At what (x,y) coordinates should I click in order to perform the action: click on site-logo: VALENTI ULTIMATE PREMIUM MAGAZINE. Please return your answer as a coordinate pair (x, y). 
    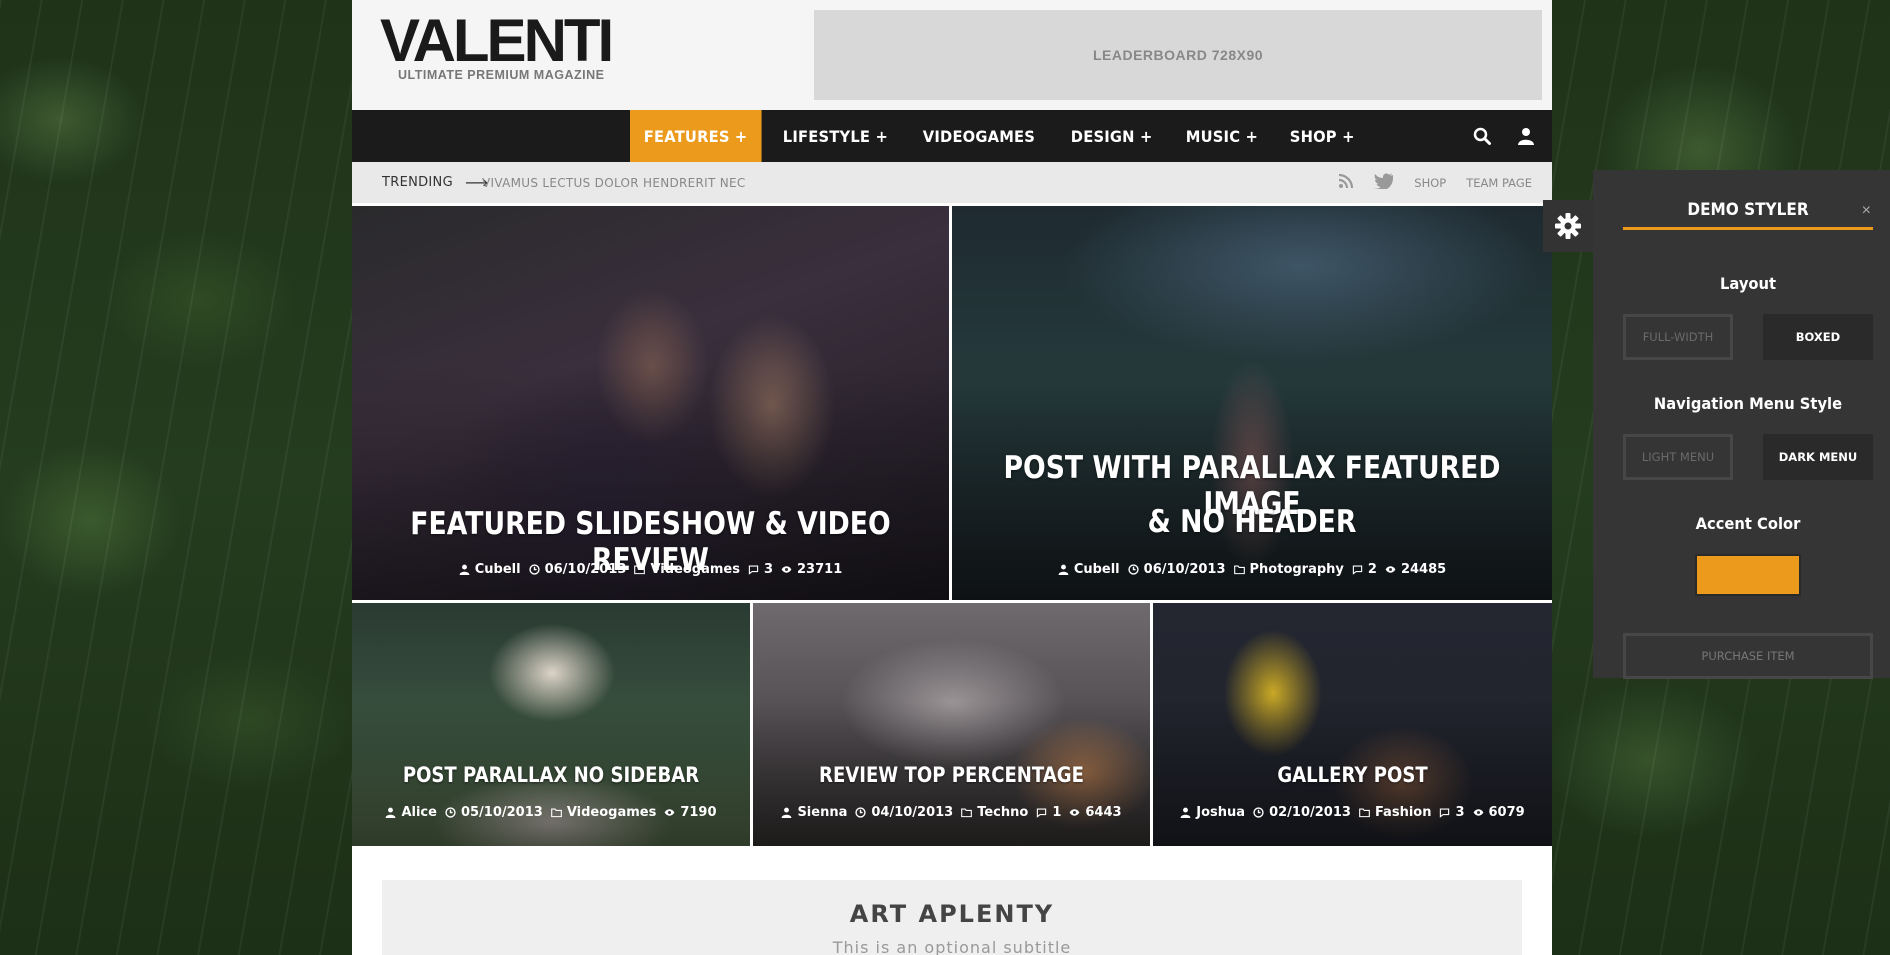
    Looking at the image, I should click on (505, 45).